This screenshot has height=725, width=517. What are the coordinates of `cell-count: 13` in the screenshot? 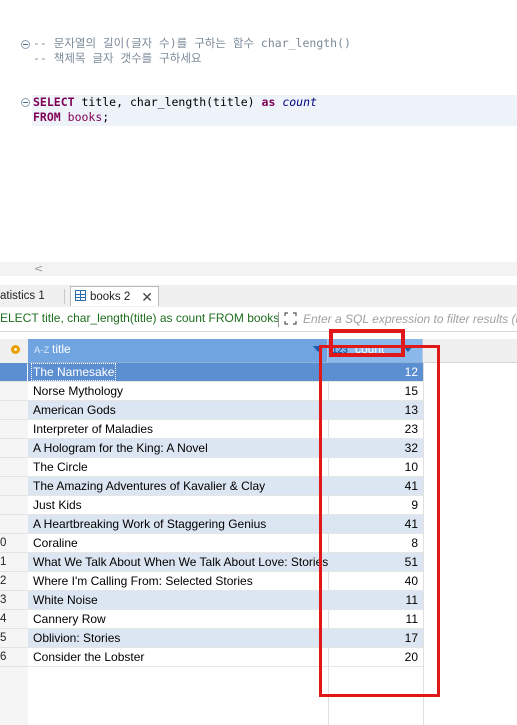 It's located at (373, 410).